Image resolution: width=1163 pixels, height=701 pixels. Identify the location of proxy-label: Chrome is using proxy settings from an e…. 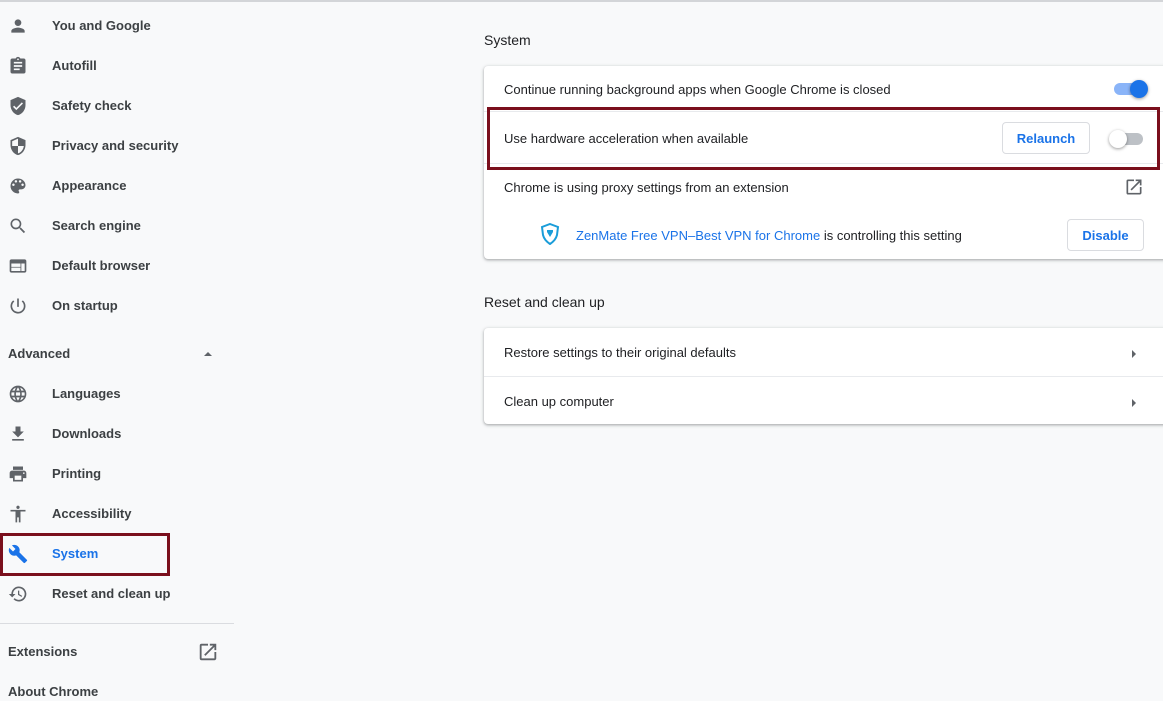
(646, 187).